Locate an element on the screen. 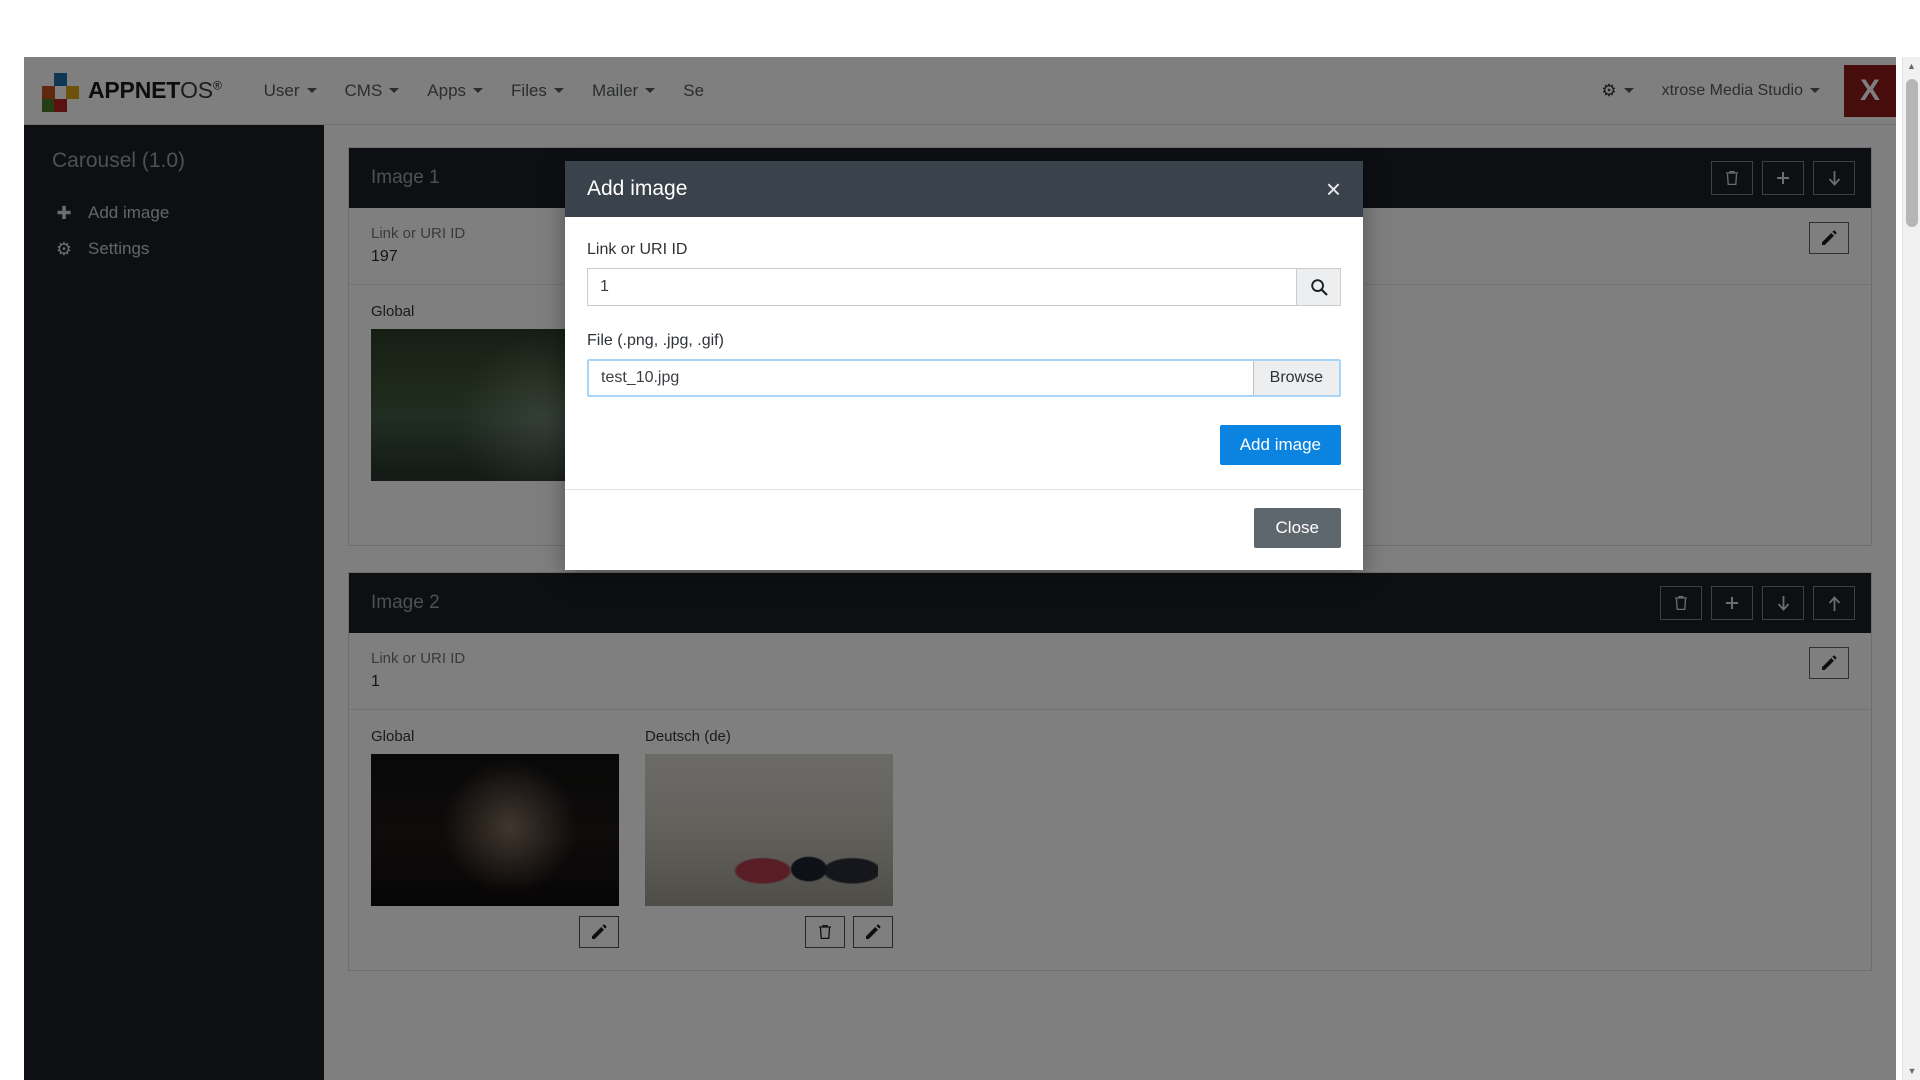  link-input is located at coordinates (942, 287).